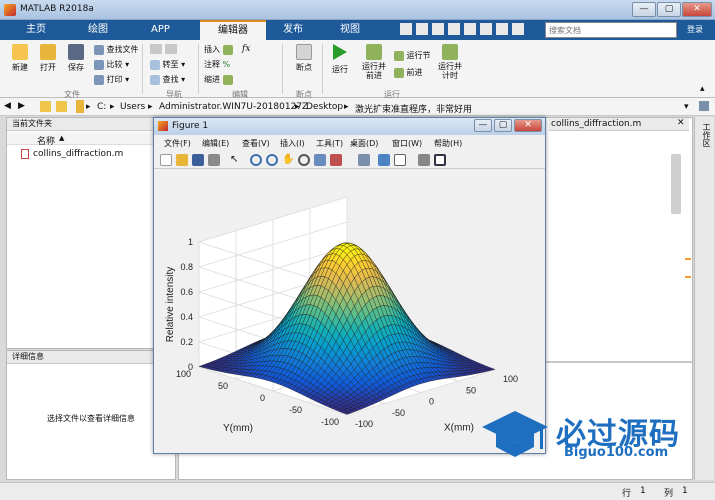  I want to click on menu-tools: 工具(T), so click(329, 143).